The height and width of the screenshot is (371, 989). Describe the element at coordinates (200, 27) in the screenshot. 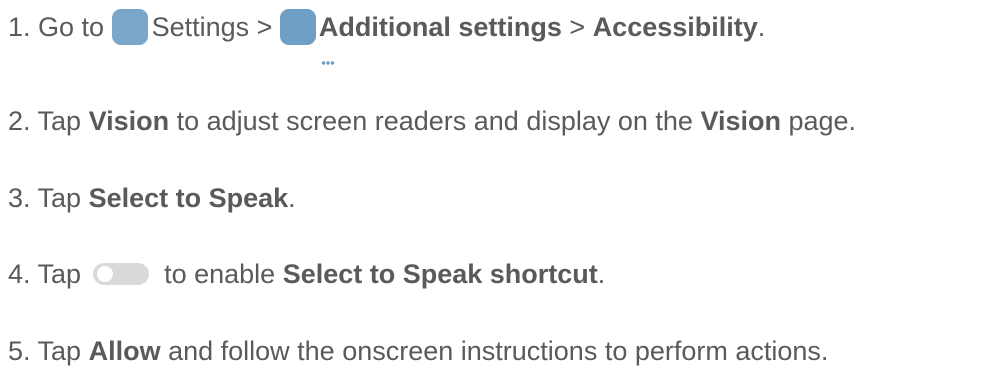

I see `settings-label: Settings` at that location.